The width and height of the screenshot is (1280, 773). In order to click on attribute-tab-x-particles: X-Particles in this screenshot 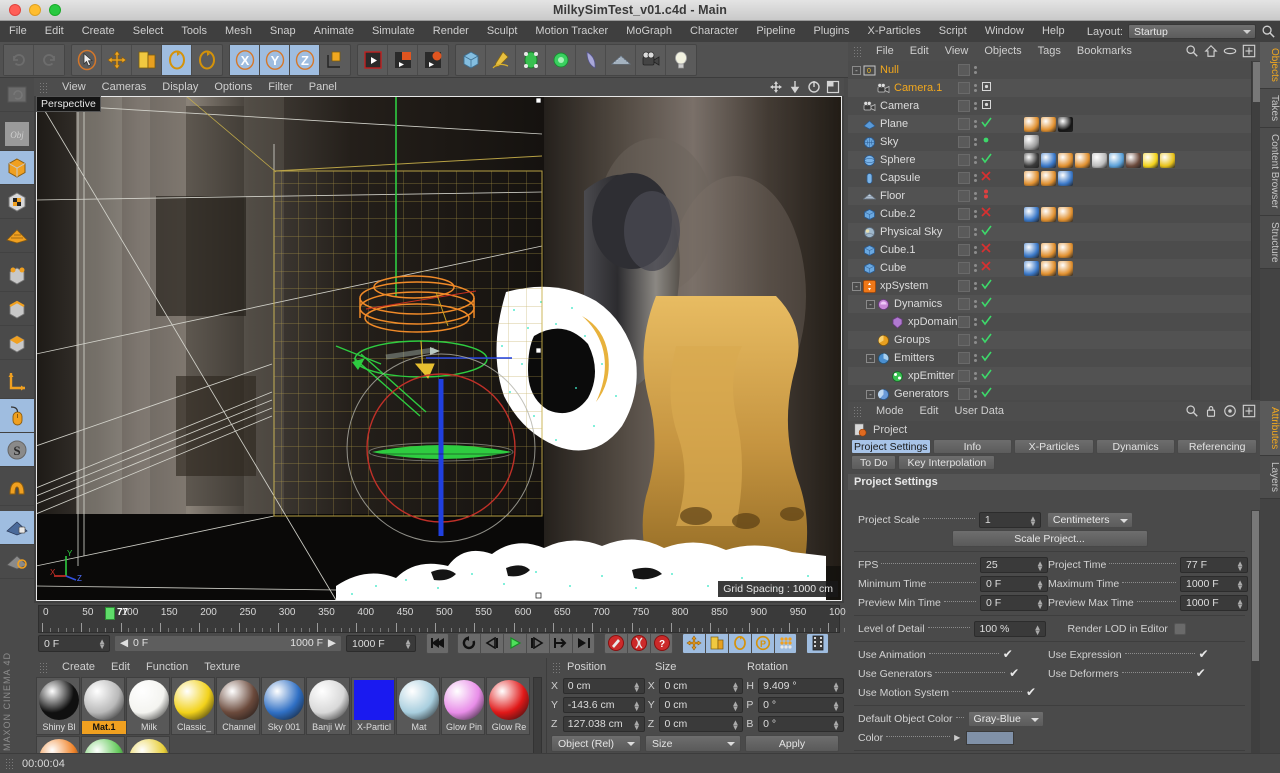, I will do `click(1054, 446)`.